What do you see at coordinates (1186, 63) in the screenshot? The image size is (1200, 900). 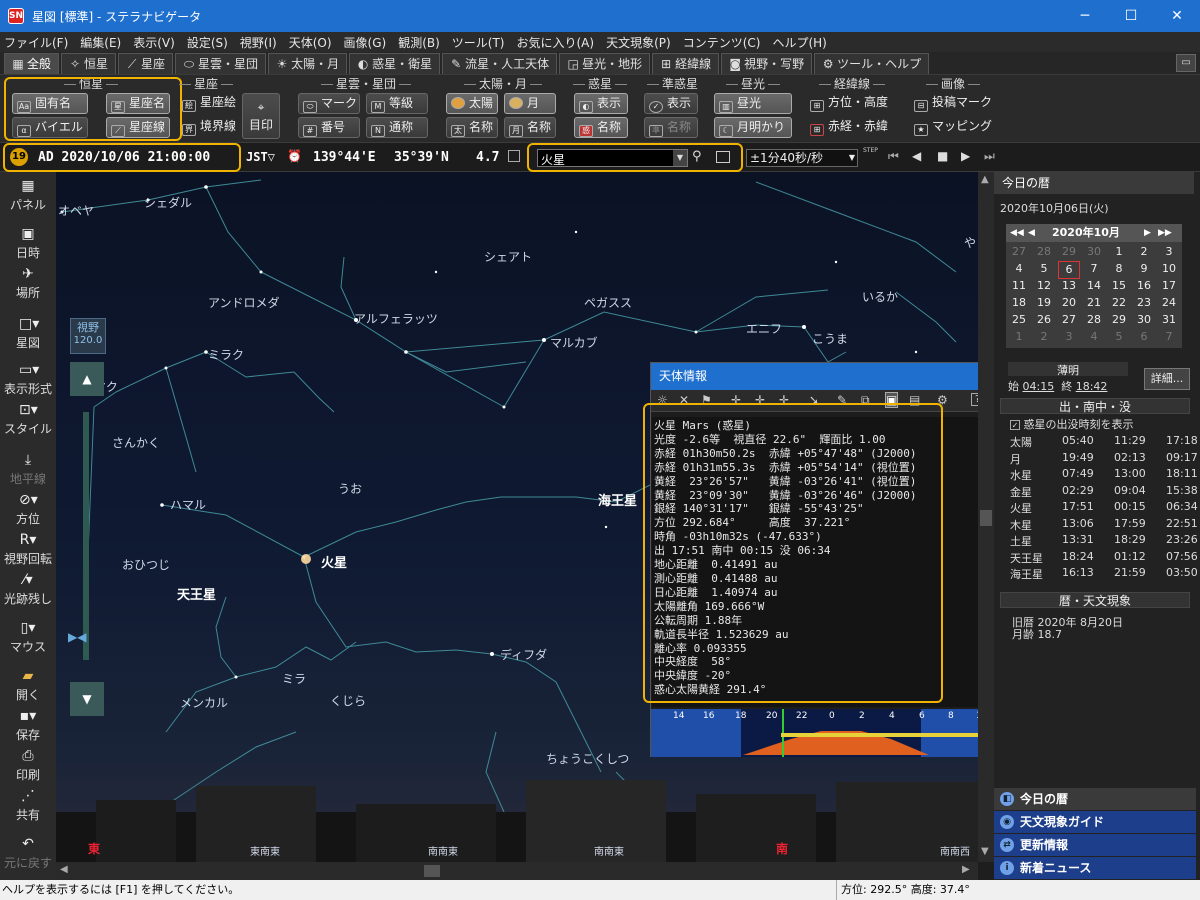 I see `pin-icon: ▭` at bounding box center [1186, 63].